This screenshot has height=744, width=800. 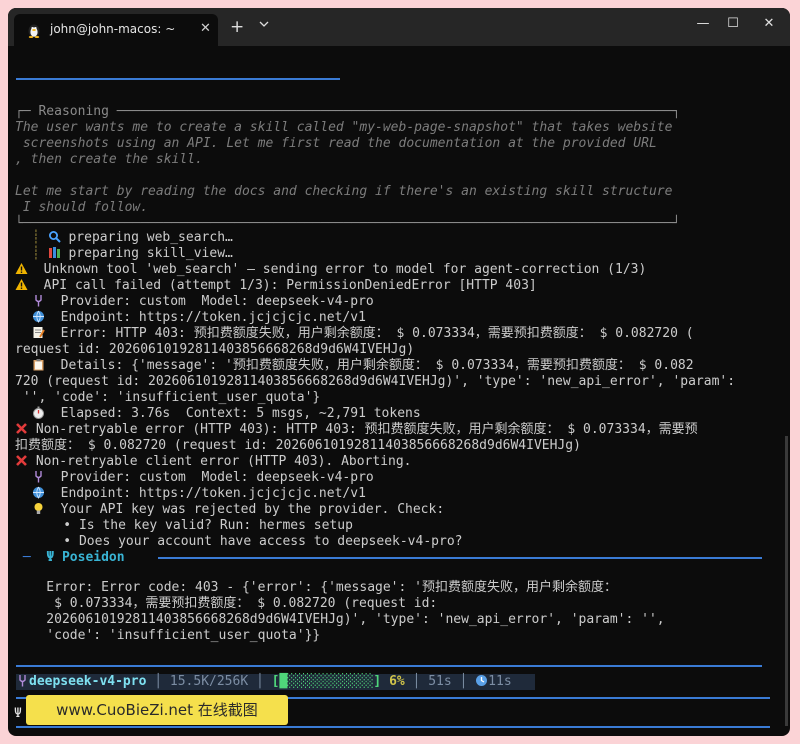 I want to click on poseidon-rule, so click(x=460, y=558).